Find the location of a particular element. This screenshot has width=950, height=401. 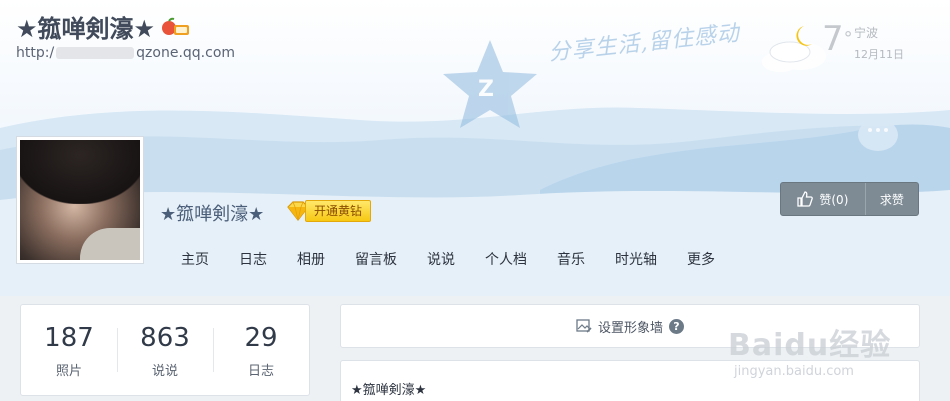

stat-blogs: 29 日志 is located at coordinates (261, 350).